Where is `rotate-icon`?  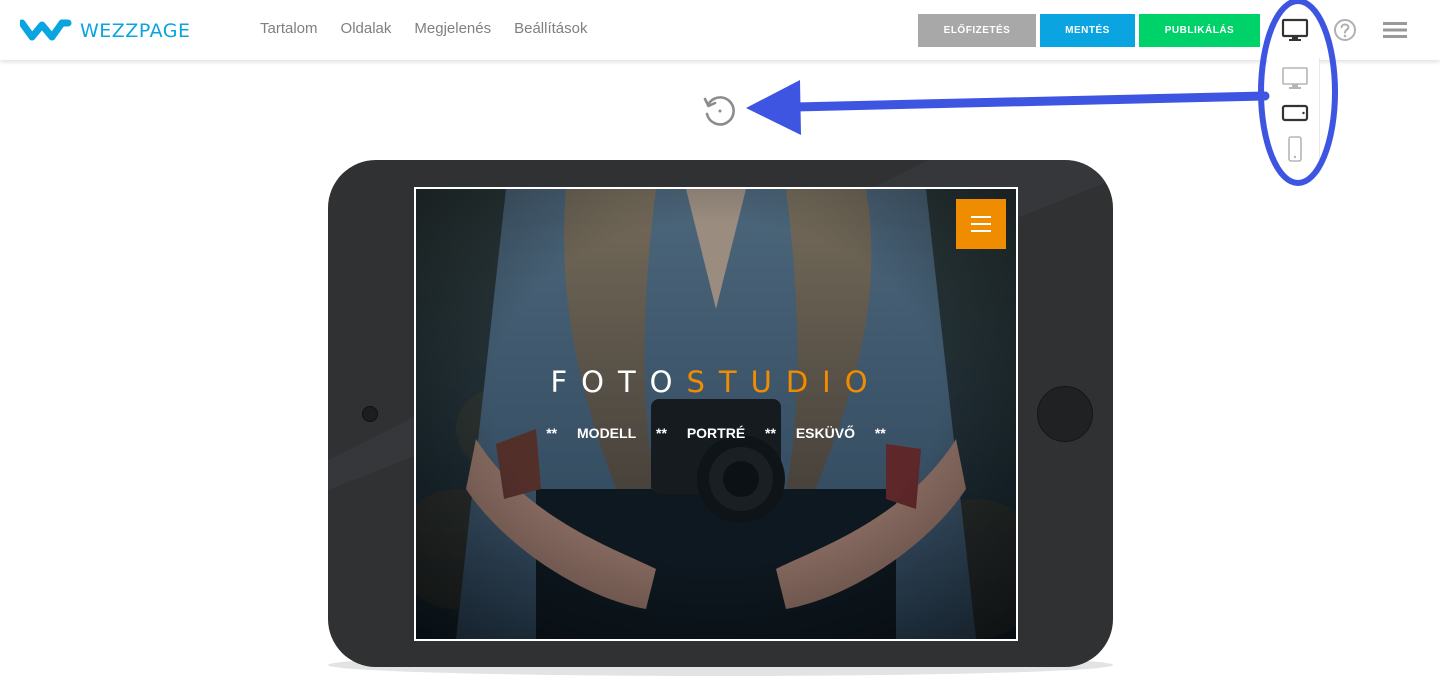 rotate-icon is located at coordinates (720, 111).